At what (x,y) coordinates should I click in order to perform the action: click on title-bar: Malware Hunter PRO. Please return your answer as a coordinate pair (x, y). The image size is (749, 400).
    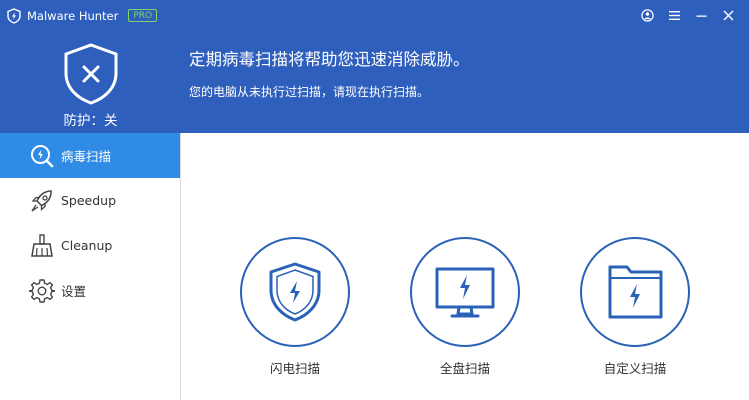
    Looking at the image, I should click on (82, 15).